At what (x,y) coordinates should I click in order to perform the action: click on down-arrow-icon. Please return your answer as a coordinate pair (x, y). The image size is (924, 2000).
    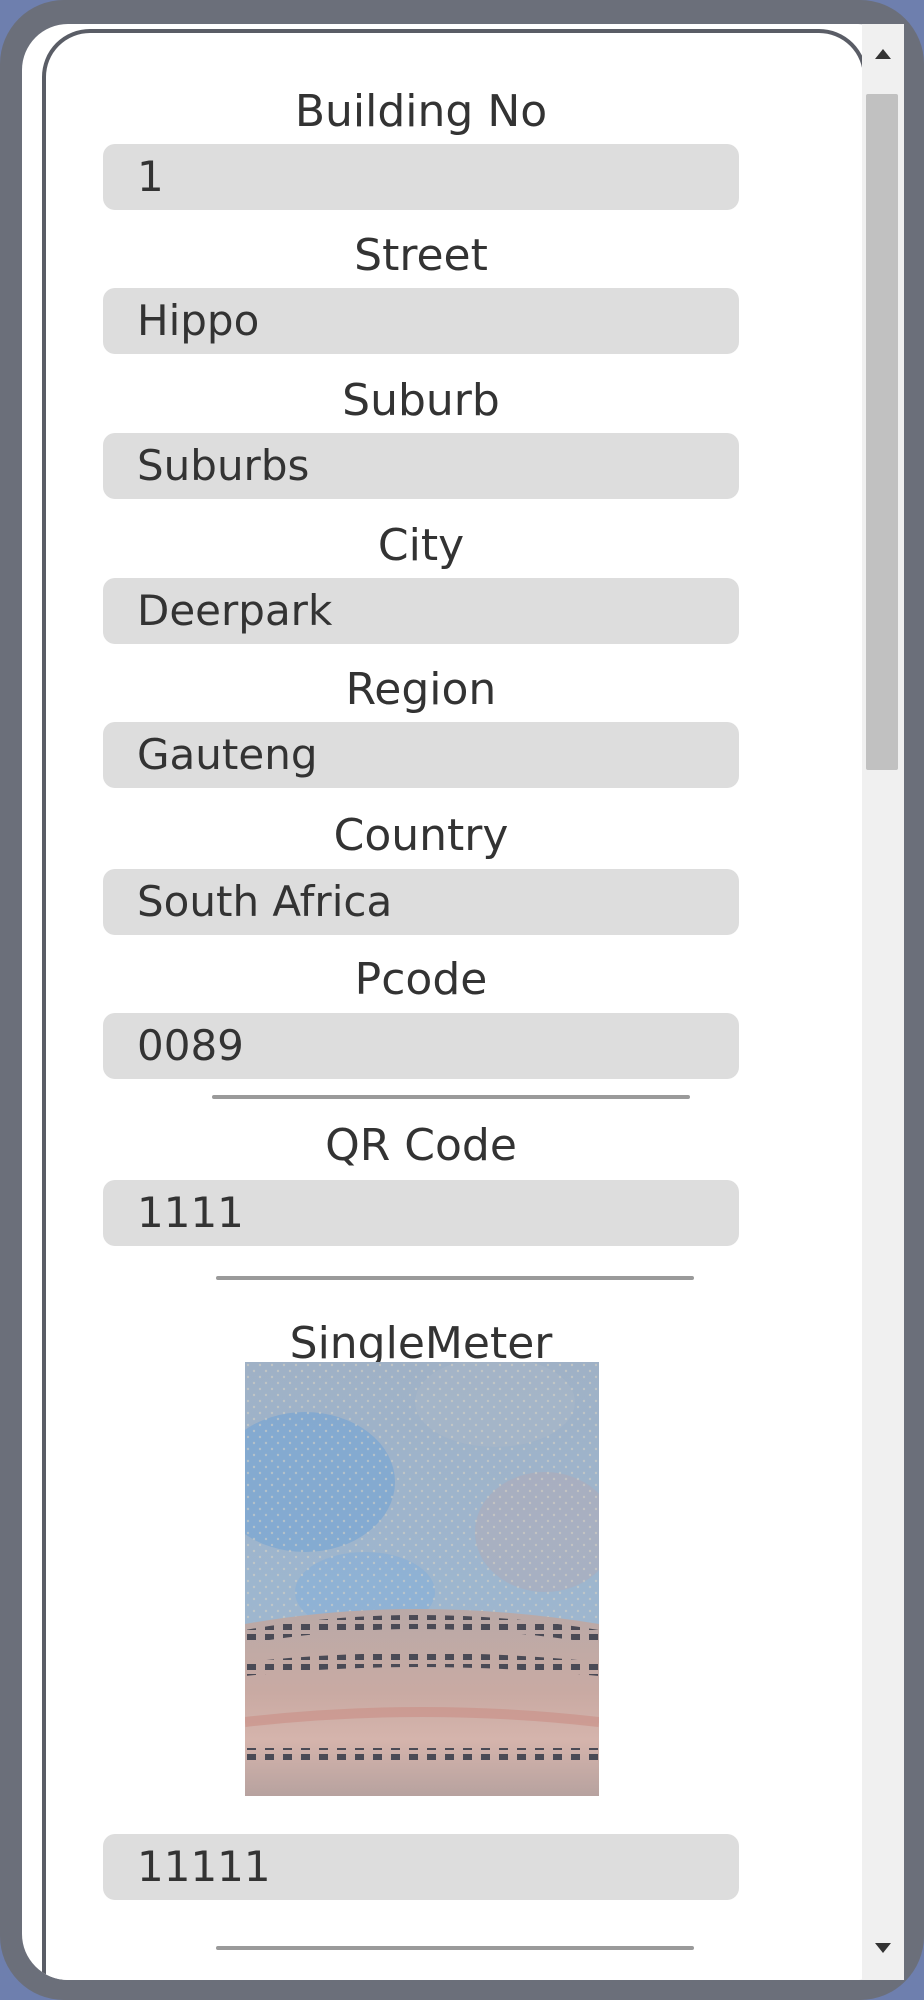
    Looking at the image, I should click on (883, 1948).